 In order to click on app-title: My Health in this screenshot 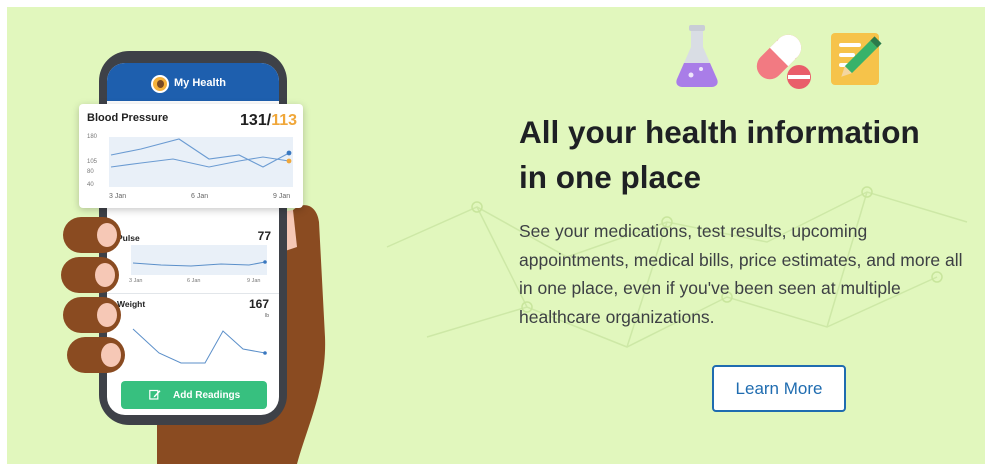, I will do `click(200, 83)`.